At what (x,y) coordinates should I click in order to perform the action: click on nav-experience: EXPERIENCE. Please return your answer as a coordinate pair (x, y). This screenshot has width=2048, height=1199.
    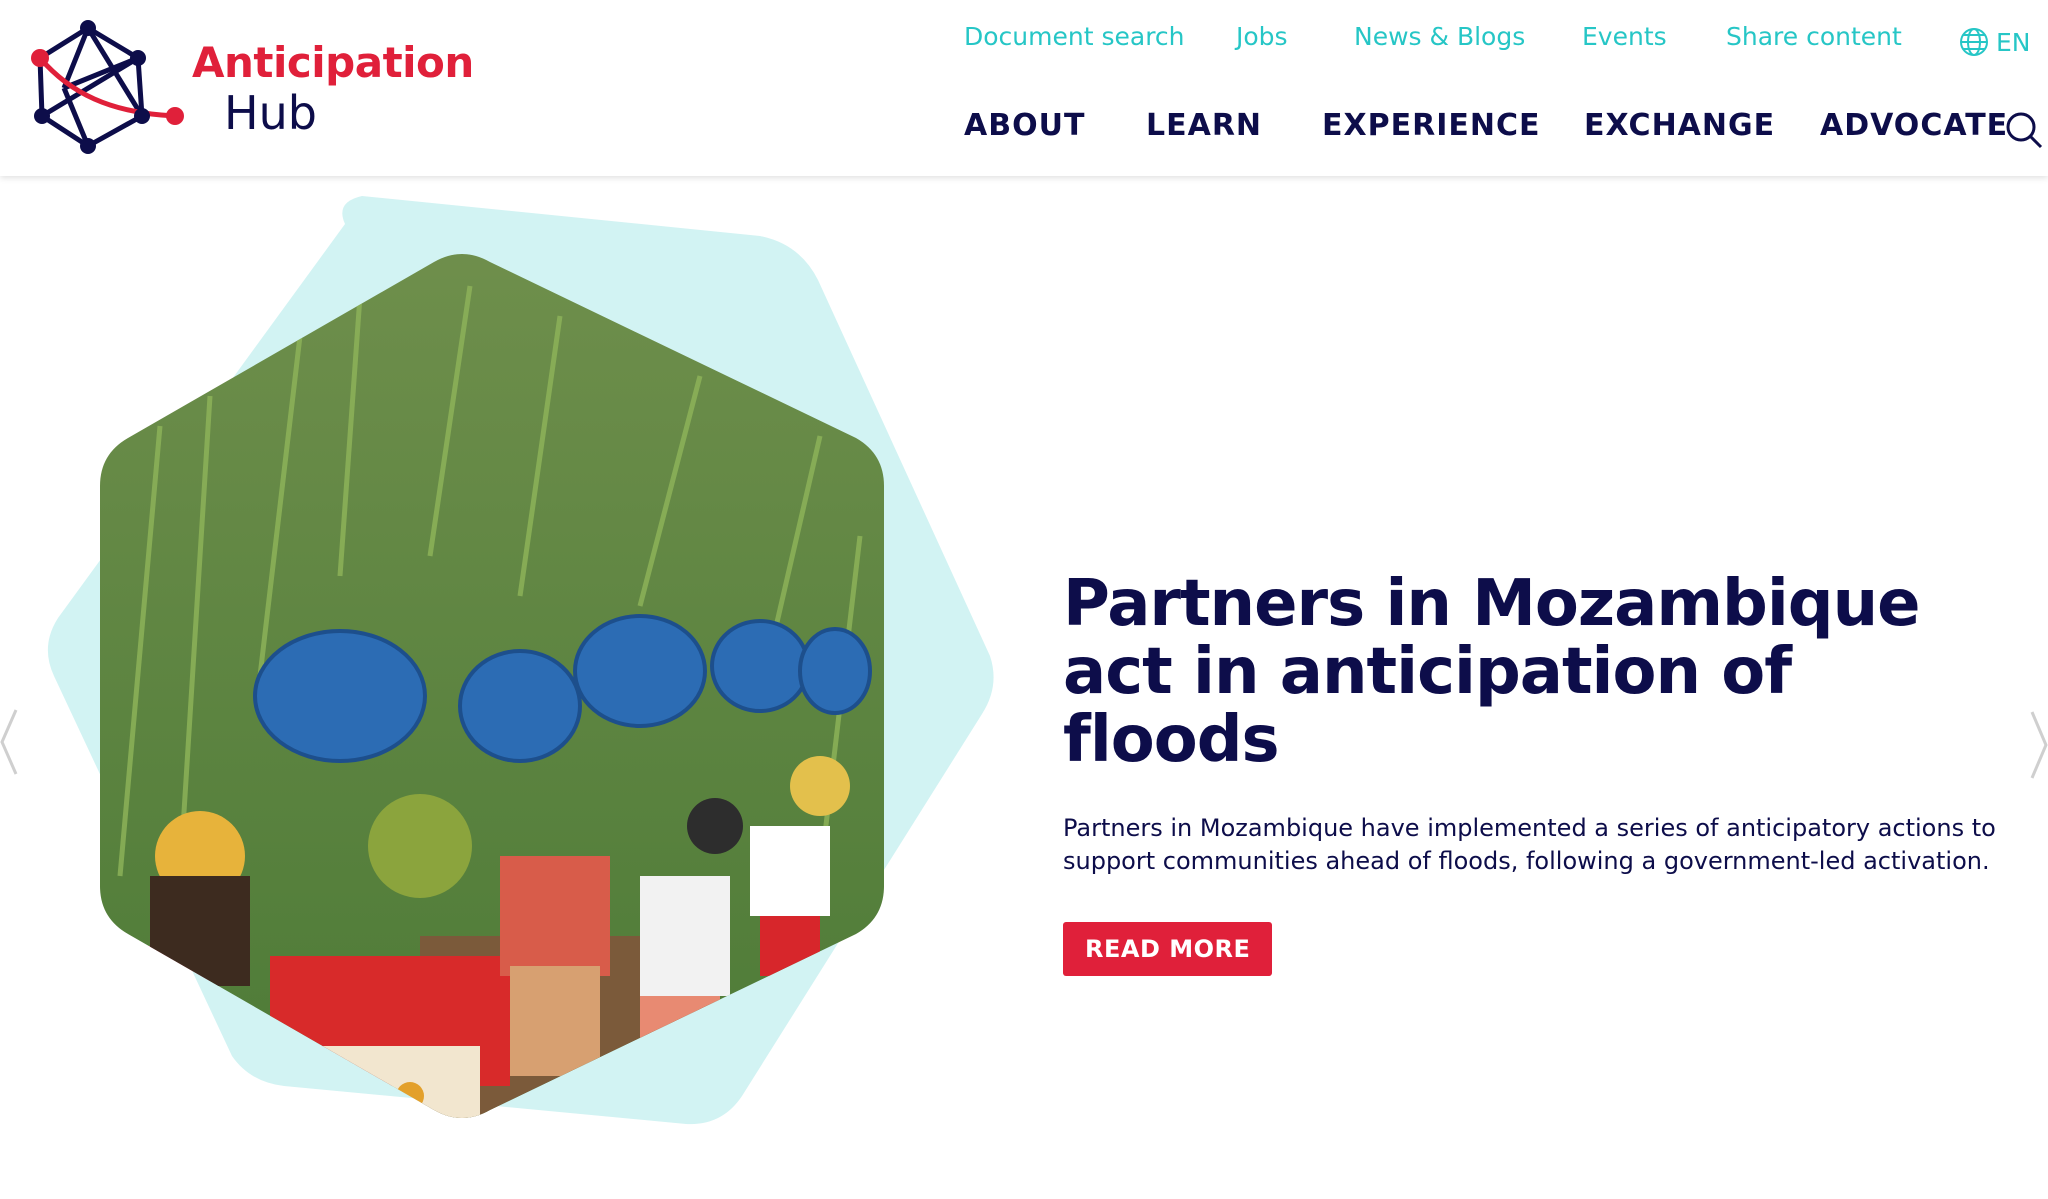
    Looking at the image, I should click on (1431, 125).